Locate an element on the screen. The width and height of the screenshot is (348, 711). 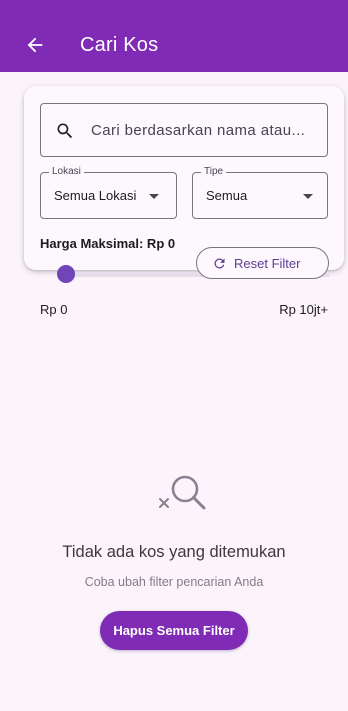
price-max-label: Rp 10jt+ is located at coordinates (303, 309).